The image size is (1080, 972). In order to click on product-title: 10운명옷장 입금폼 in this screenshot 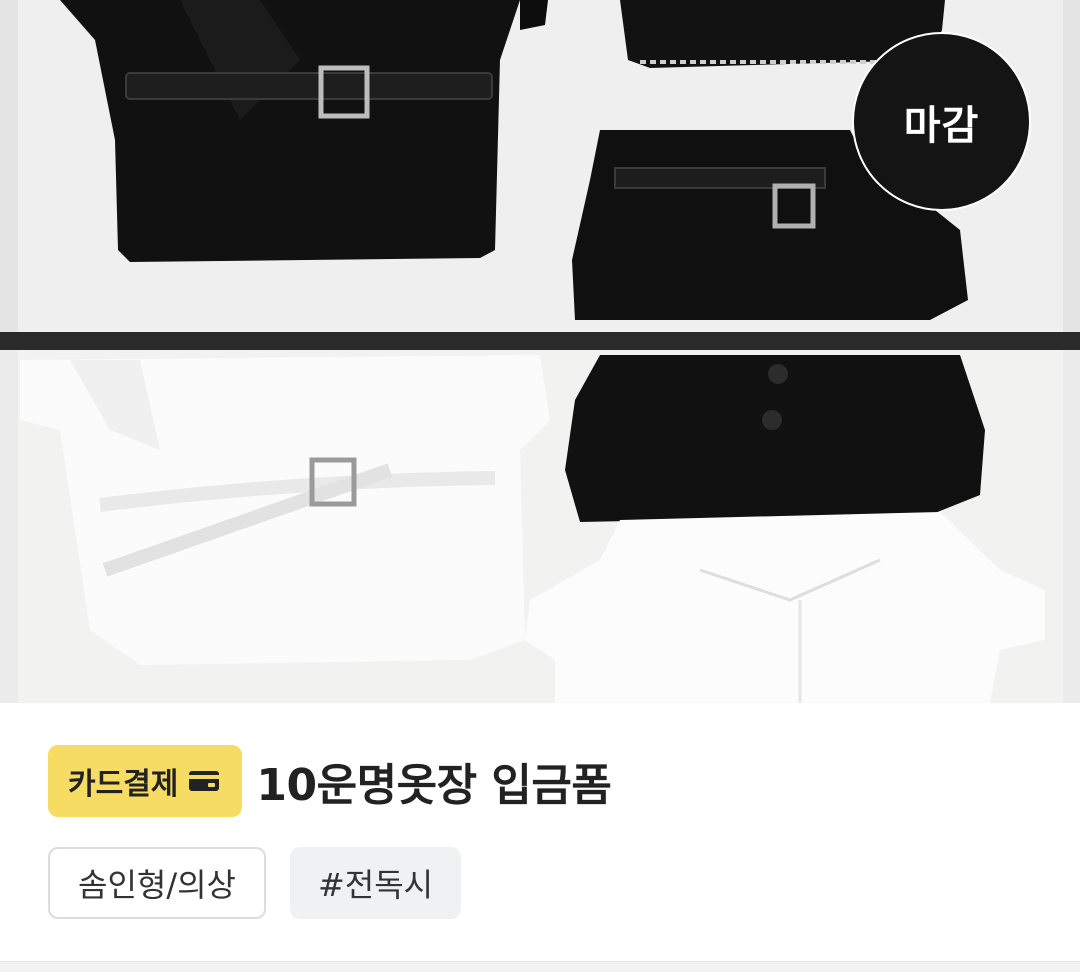, I will do `click(434, 785)`.